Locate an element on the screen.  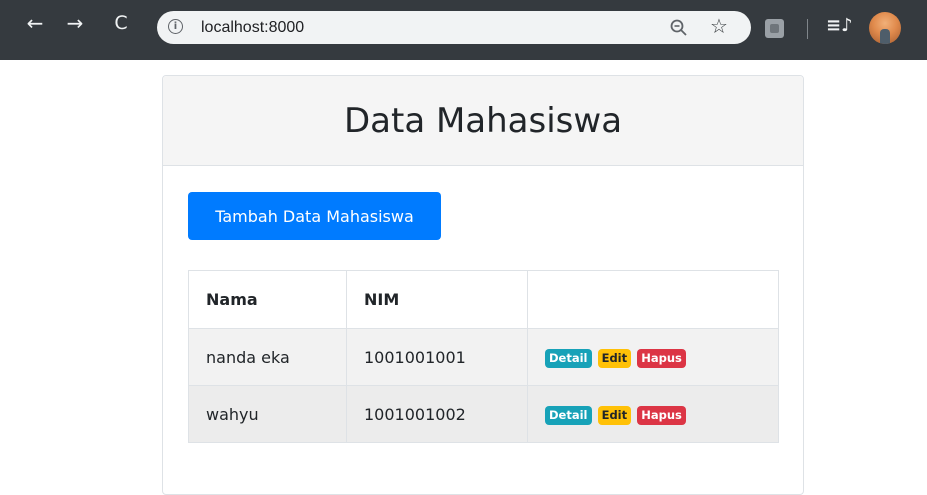
browser-toolbar: ← → C i localhost:8000 ☆ ≡♪ is located at coordinates (463, 30).